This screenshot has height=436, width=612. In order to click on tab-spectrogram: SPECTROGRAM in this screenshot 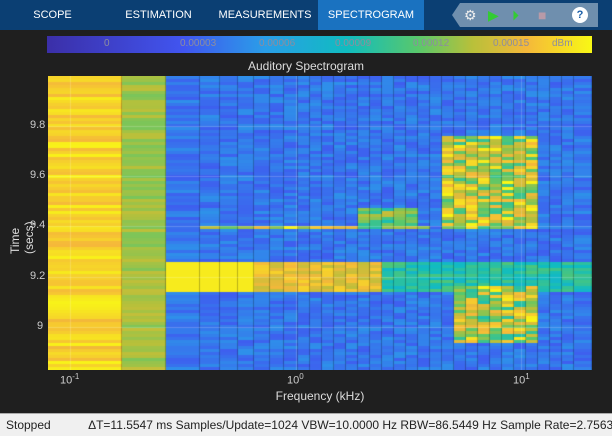, I will do `click(371, 15)`.